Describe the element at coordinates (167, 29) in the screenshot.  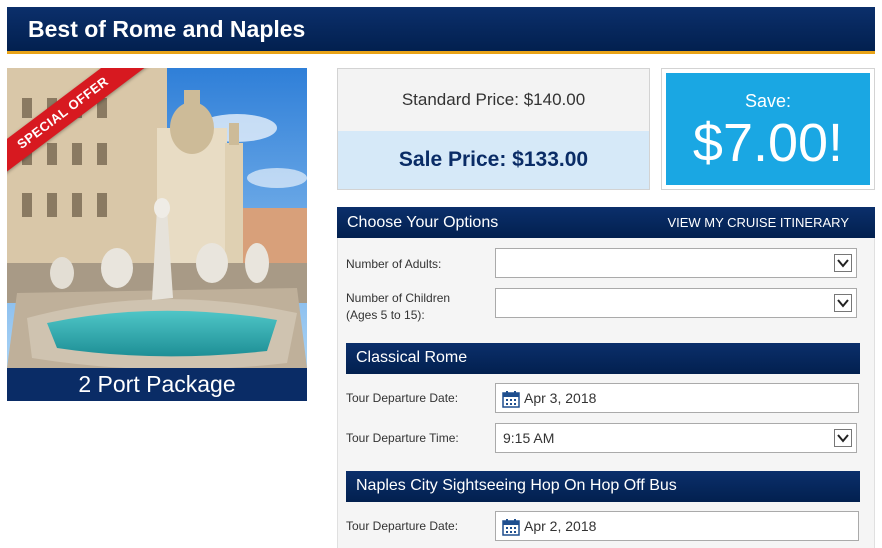
I see `page-title: Best of Rome and Naples` at that location.